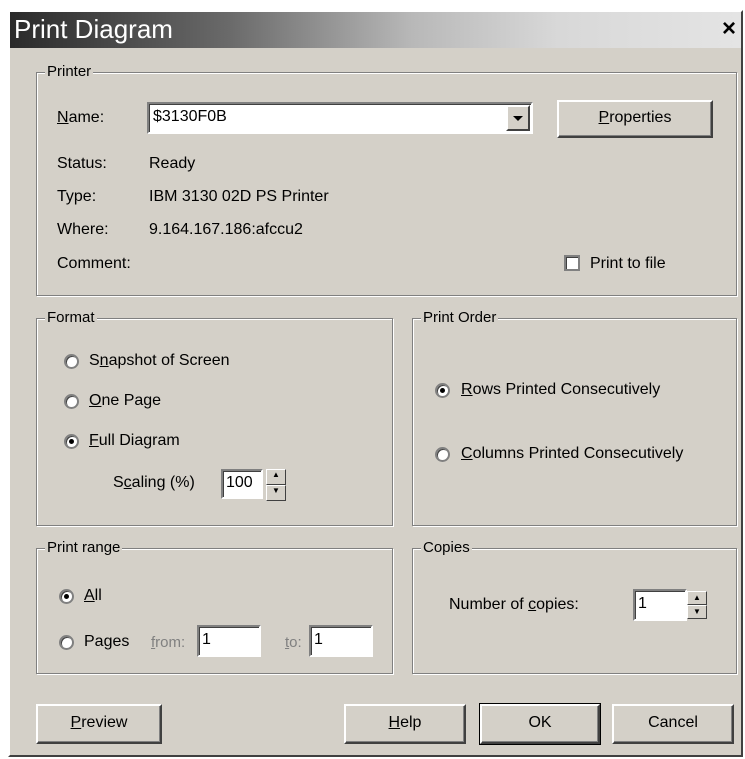  What do you see at coordinates (697, 612) in the screenshot?
I see `copies-spin-down-icon: ▼` at bounding box center [697, 612].